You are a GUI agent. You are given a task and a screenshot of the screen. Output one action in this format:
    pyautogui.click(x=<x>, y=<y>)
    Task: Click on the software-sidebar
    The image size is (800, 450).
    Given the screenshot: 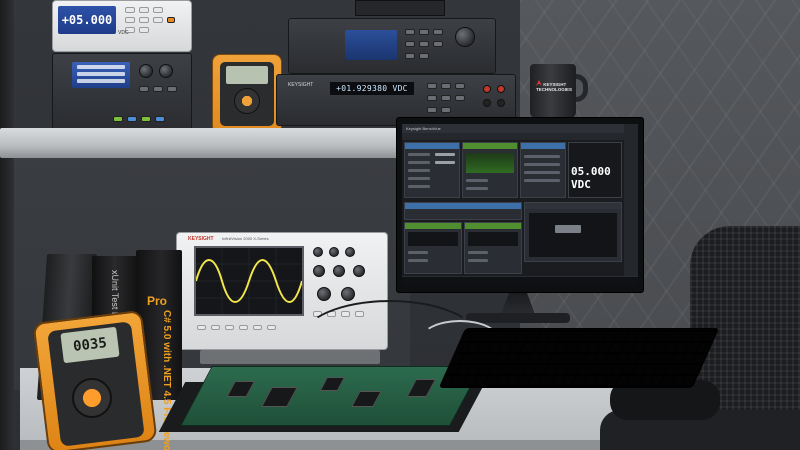 What is the action you would take?
    pyautogui.click(x=631, y=200)
    